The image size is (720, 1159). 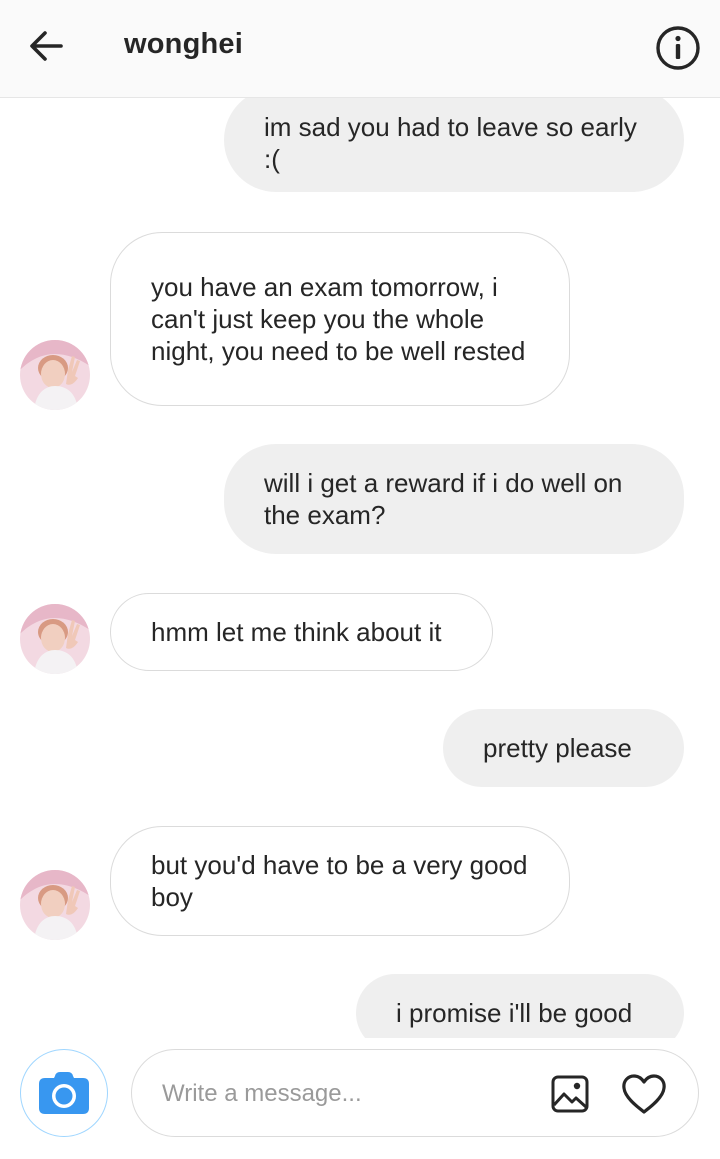 I want to click on arrow-left-icon, so click(x=46, y=46).